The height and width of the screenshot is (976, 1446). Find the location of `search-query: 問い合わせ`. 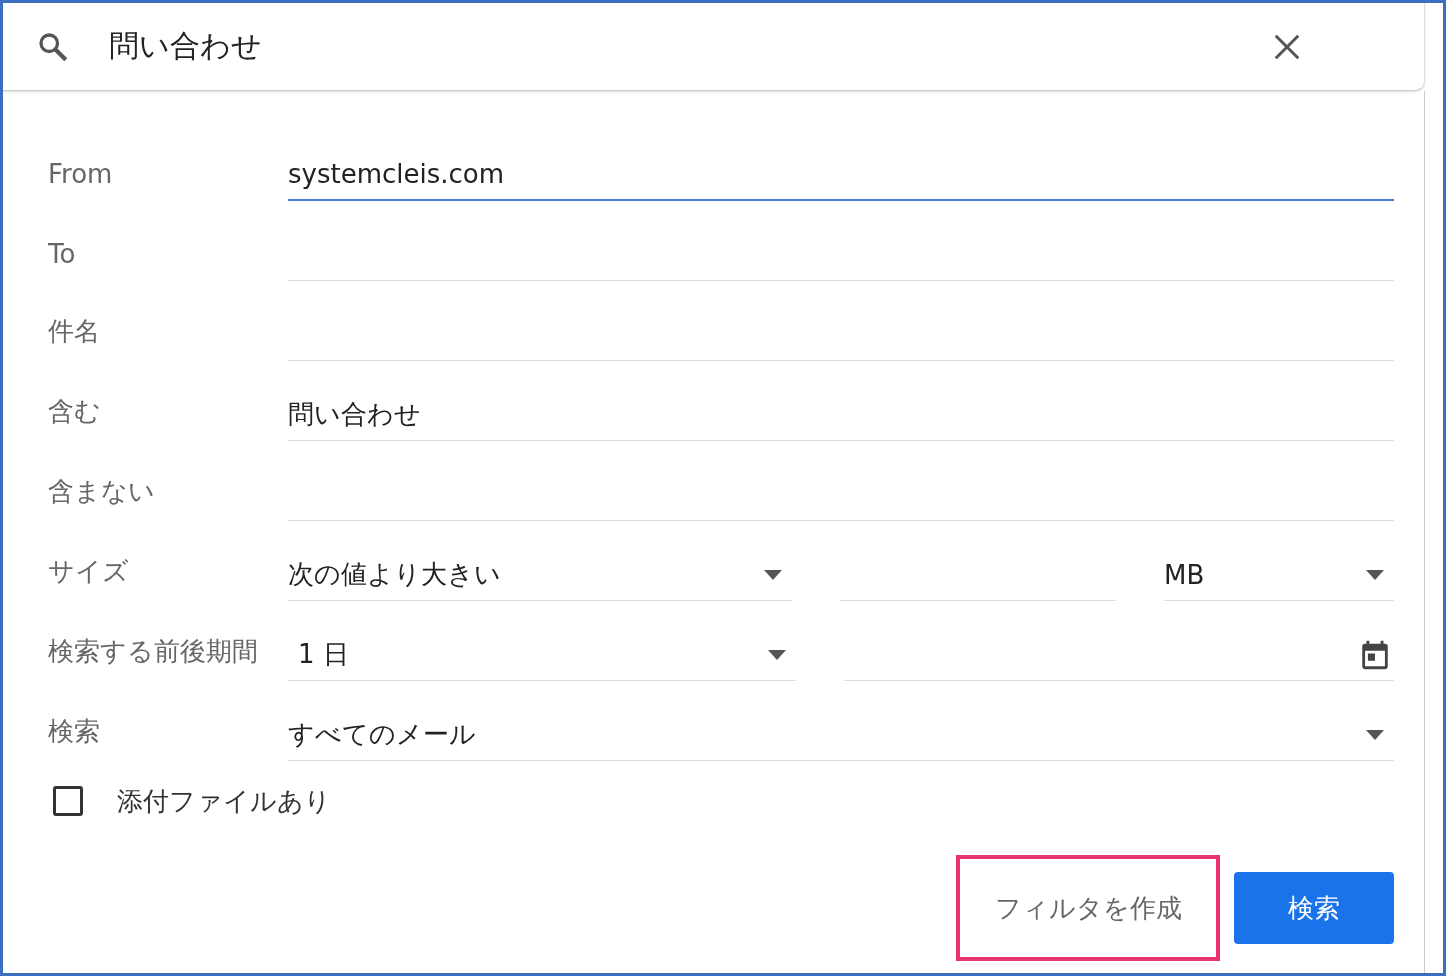

search-query: 問い合わせ is located at coordinates (690, 46).